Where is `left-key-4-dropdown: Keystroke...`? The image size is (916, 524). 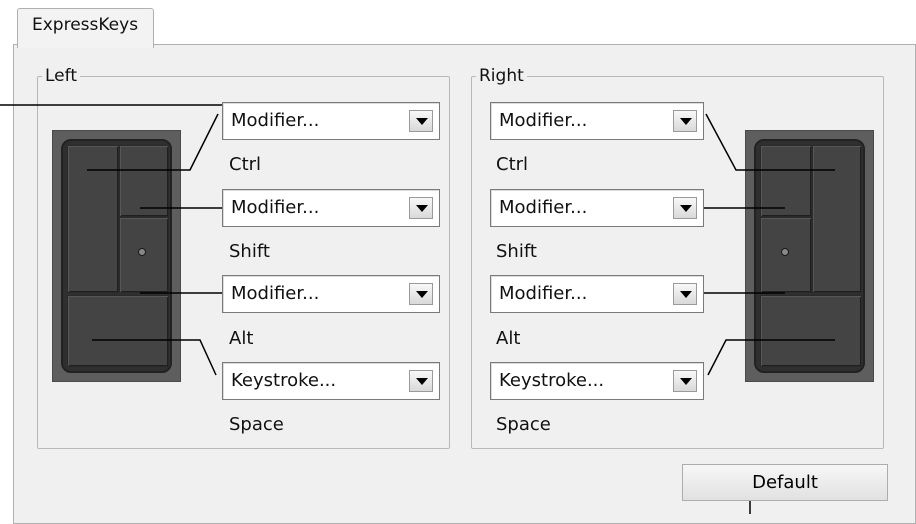 left-key-4-dropdown: Keystroke... is located at coordinates (331, 381).